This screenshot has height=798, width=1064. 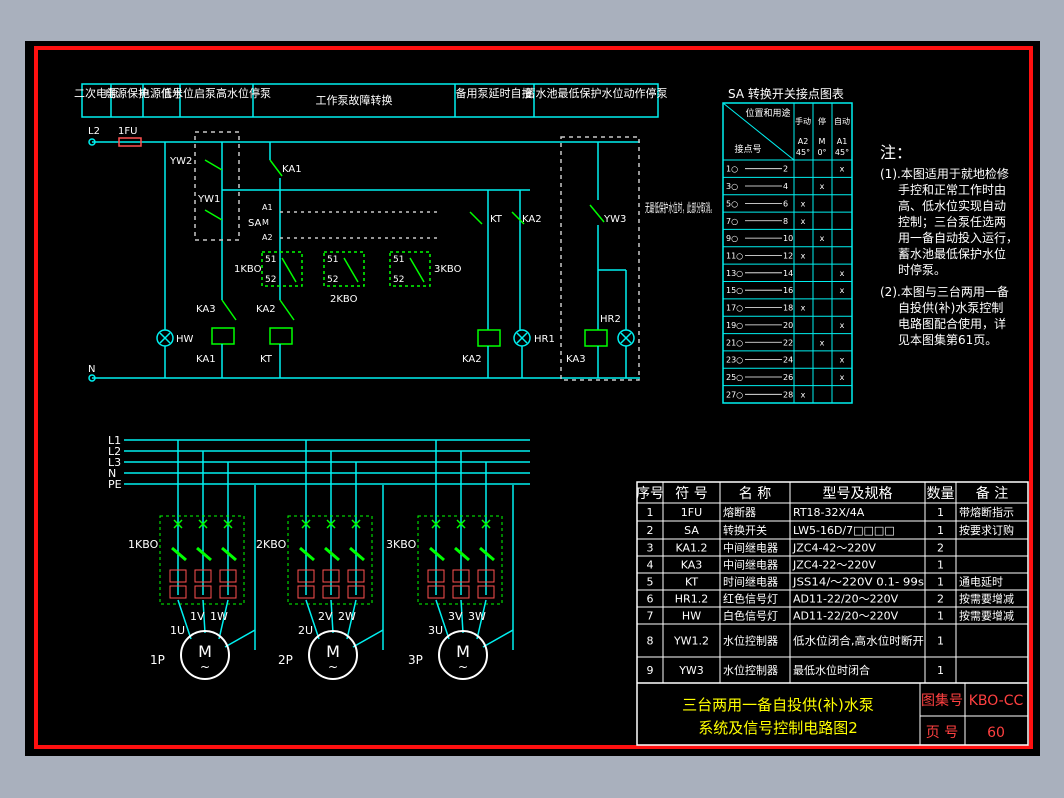 I want to click on pin-51-a: 51, so click(x=270, y=260).